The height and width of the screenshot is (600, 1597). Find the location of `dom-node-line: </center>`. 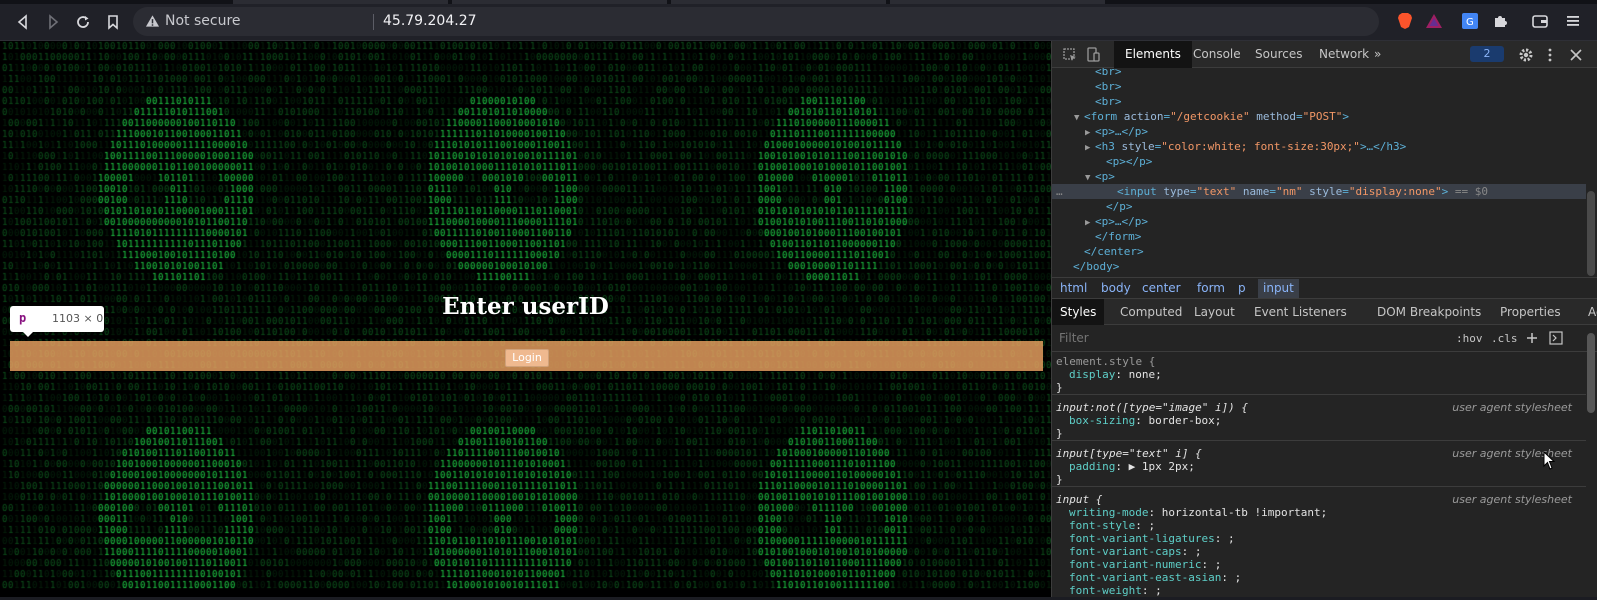

dom-node-line: </center> is located at coordinates (1319, 251).